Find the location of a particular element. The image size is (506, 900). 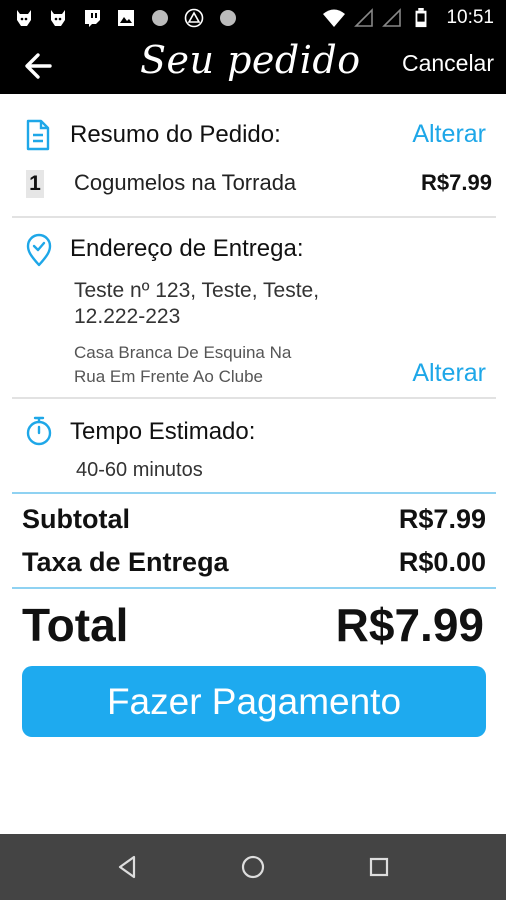

address-line: Teste nº 123, Teste, Teste, is located at coordinates (197, 290).